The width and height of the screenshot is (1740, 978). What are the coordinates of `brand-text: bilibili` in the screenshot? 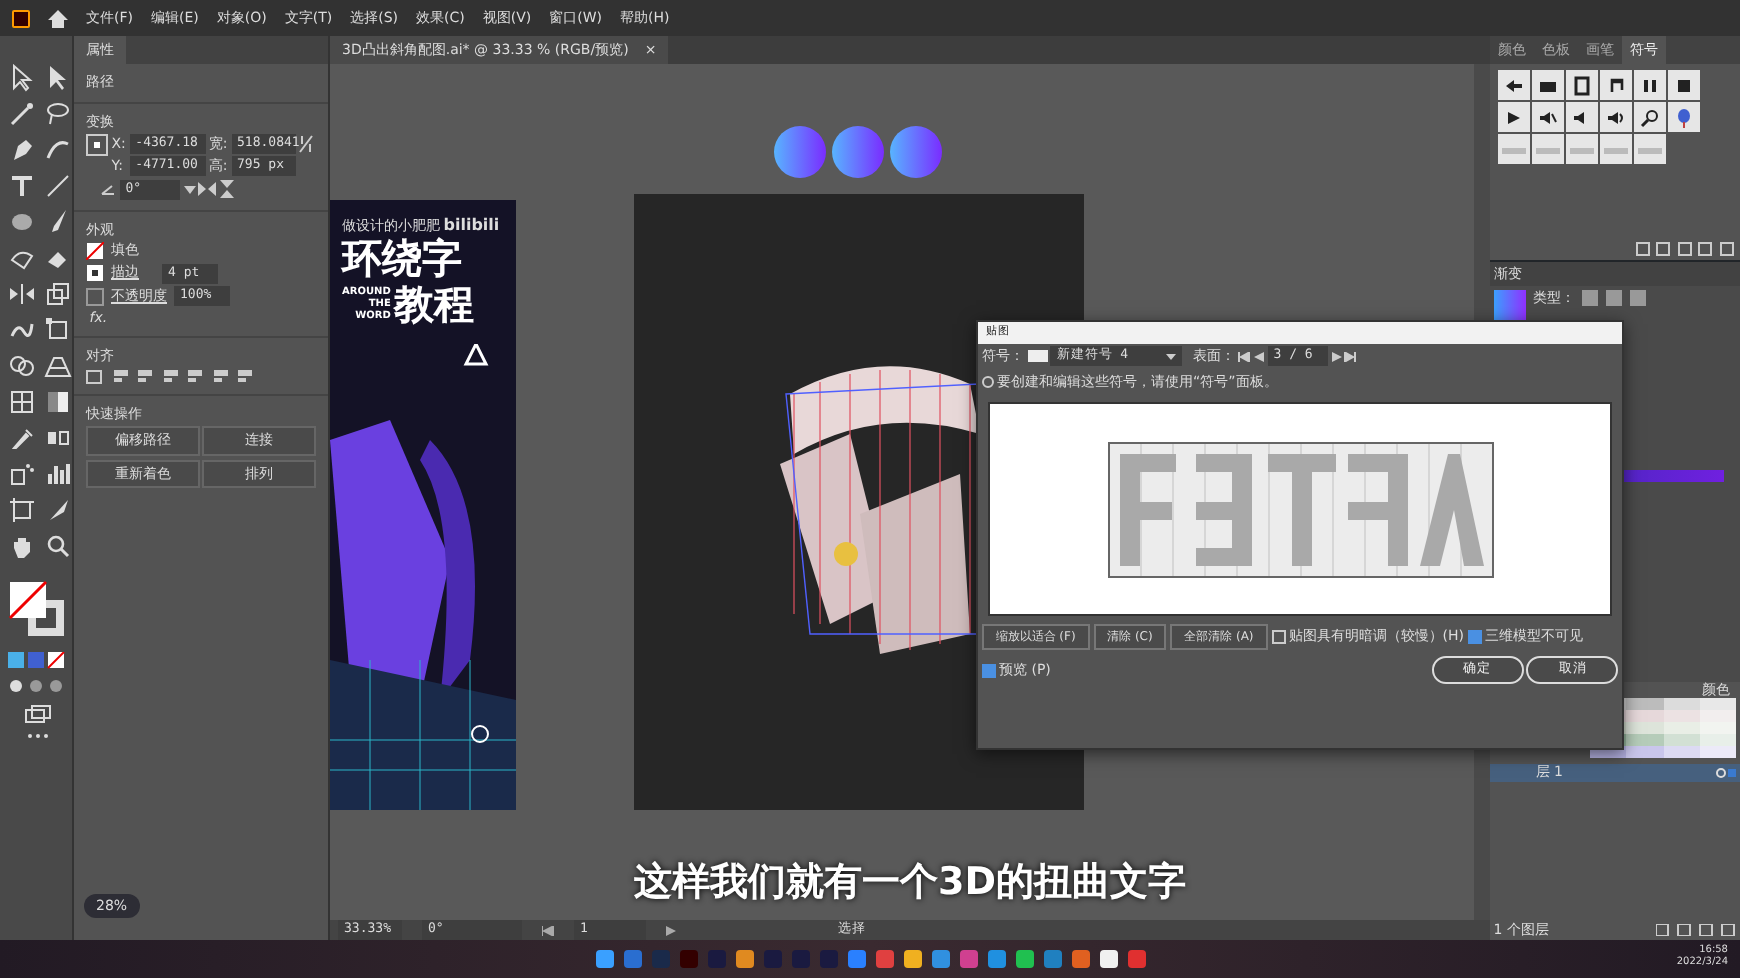 It's located at (471, 226).